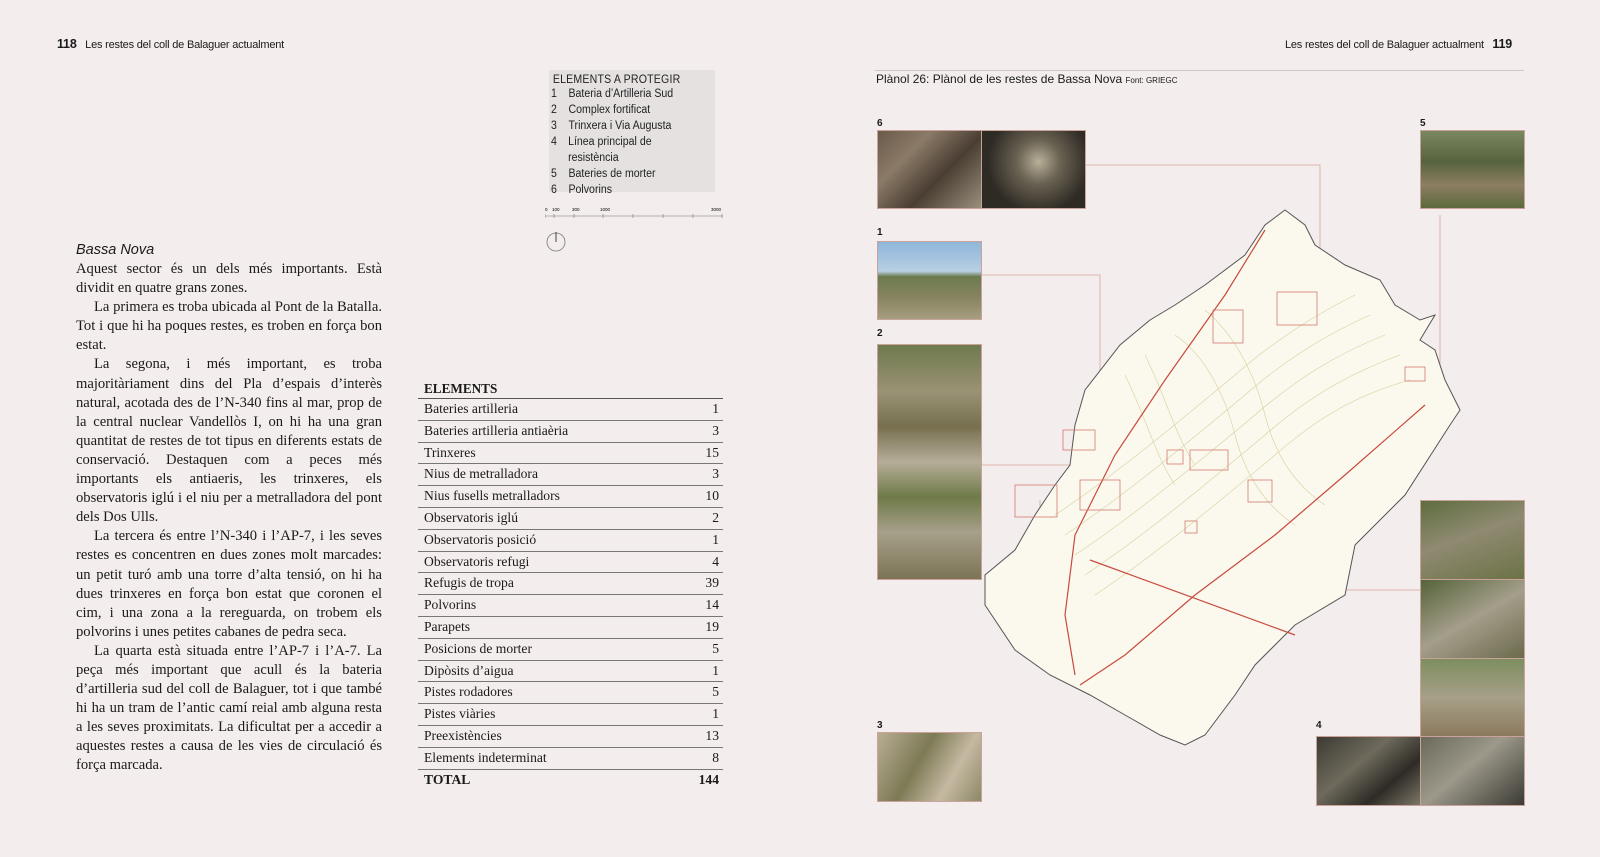 The height and width of the screenshot is (857, 1600). What do you see at coordinates (570, 606) in the screenshot?
I see `table-row: Polvorins 14` at bounding box center [570, 606].